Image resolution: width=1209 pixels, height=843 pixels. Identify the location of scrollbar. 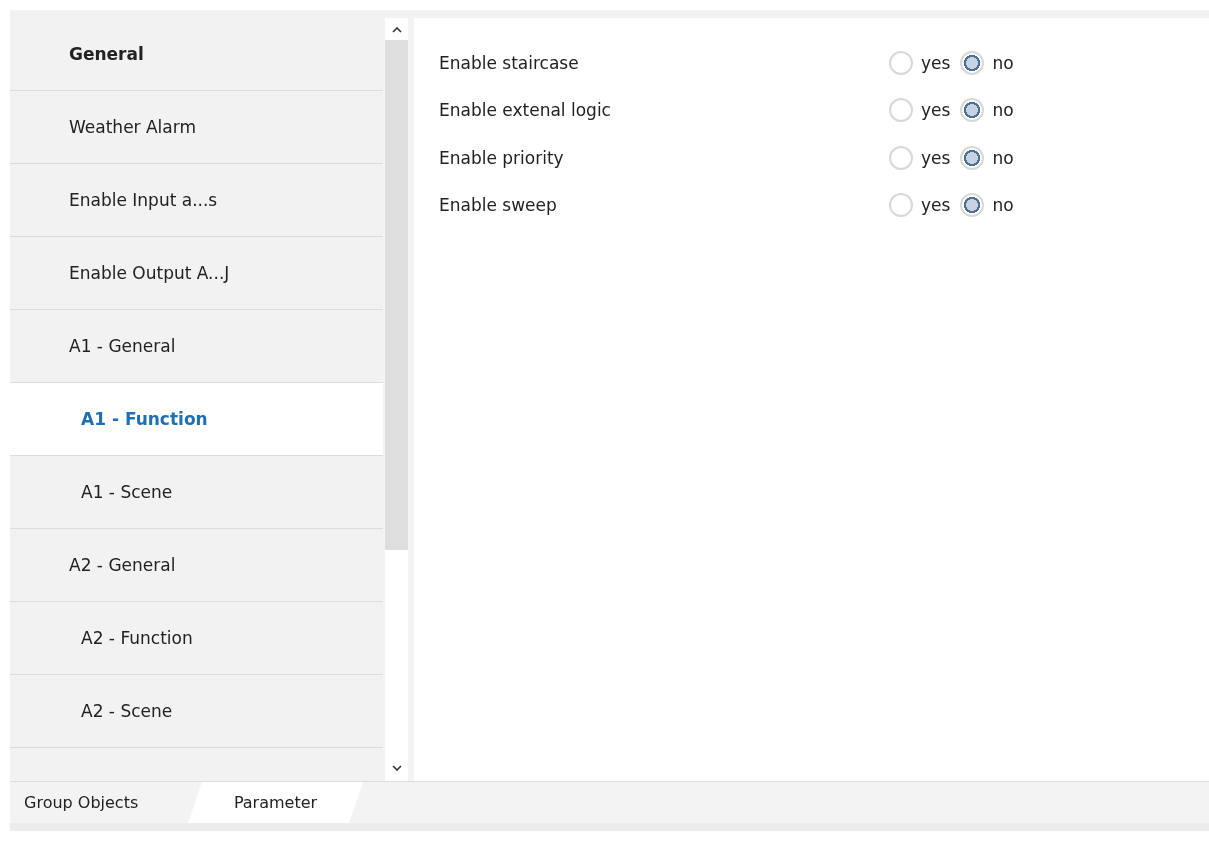
(396, 399).